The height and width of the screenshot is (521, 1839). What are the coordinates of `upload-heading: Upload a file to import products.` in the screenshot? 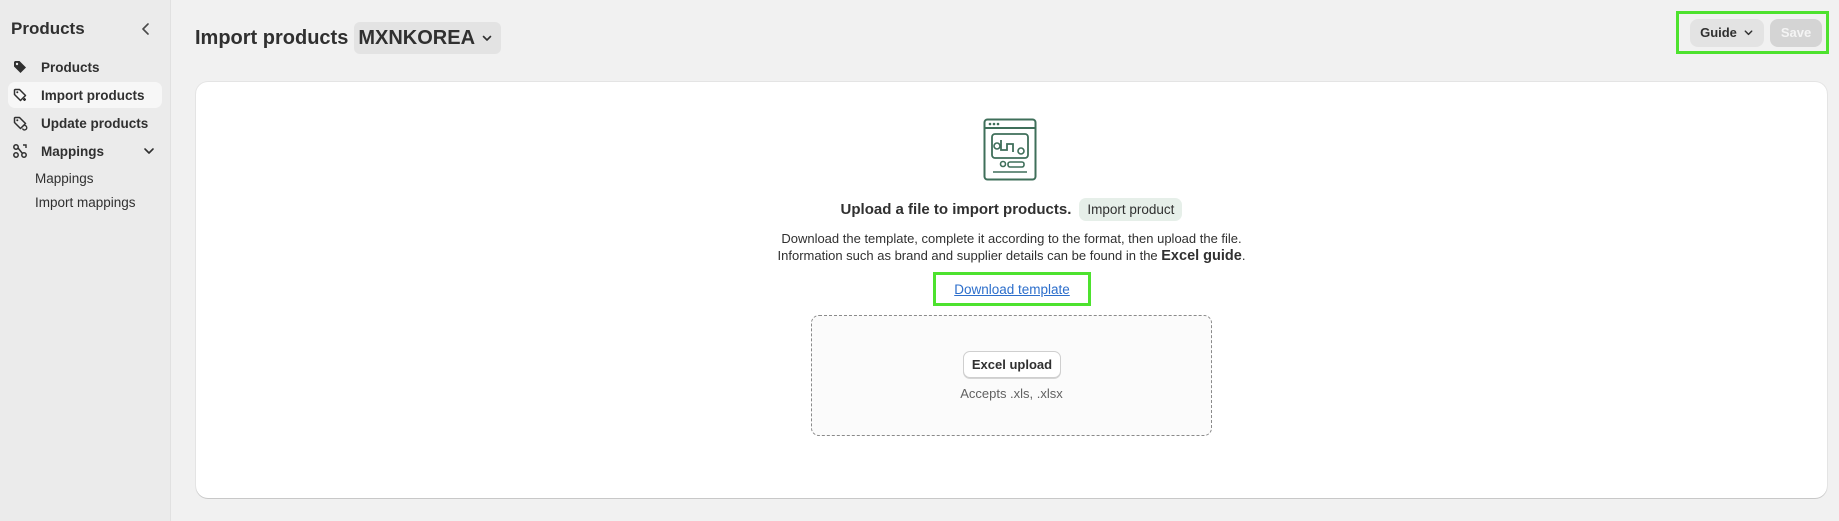 It's located at (956, 209).